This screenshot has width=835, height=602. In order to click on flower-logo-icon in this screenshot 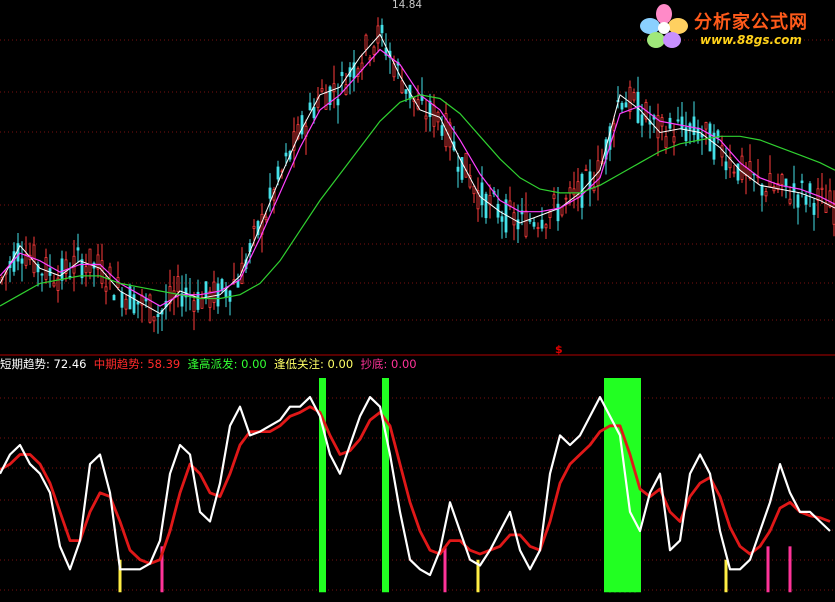, I will do `click(664, 26)`.